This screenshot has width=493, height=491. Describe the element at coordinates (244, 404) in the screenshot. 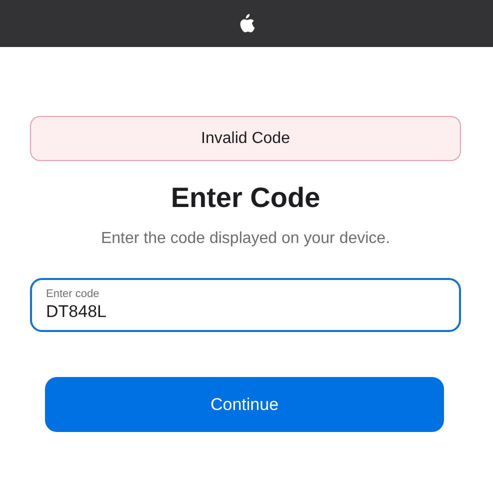

I see `continue-button: Continue` at that location.